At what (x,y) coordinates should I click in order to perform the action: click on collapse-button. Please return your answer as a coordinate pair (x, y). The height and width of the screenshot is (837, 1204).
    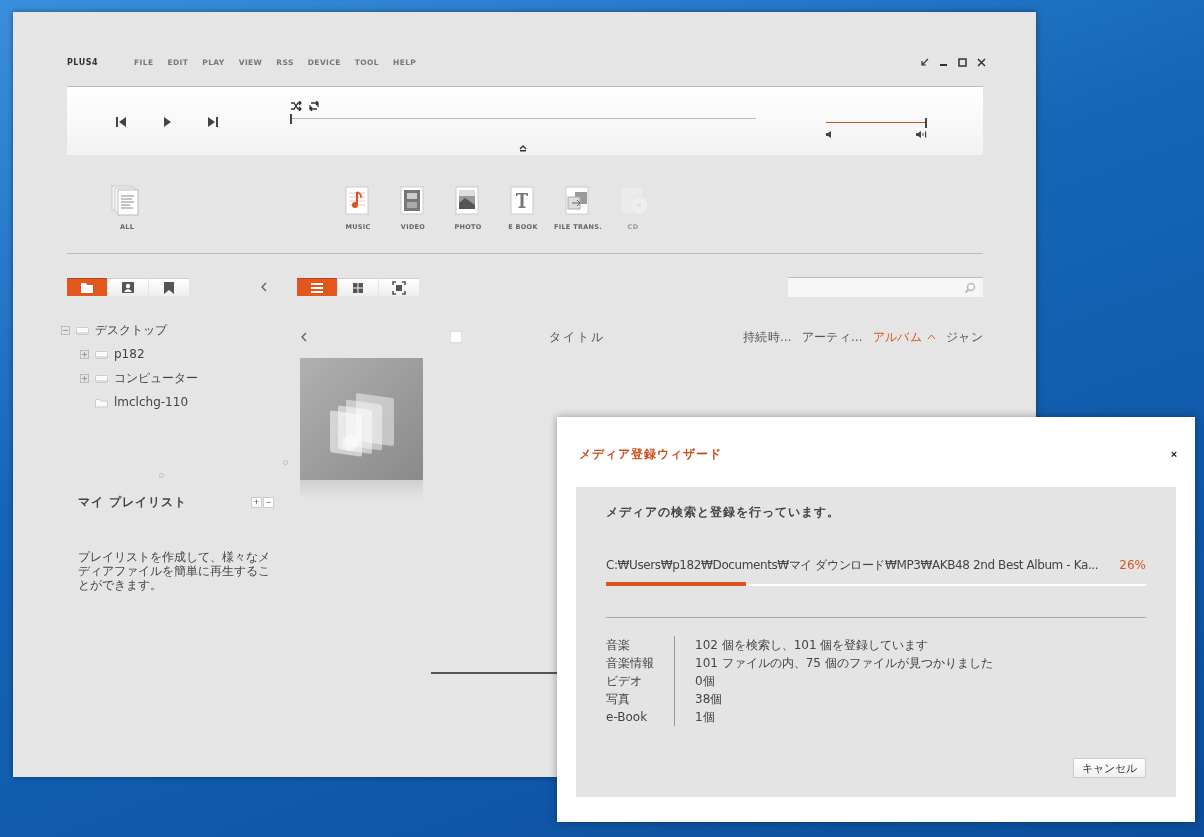
    Looking at the image, I should click on (523, 148).